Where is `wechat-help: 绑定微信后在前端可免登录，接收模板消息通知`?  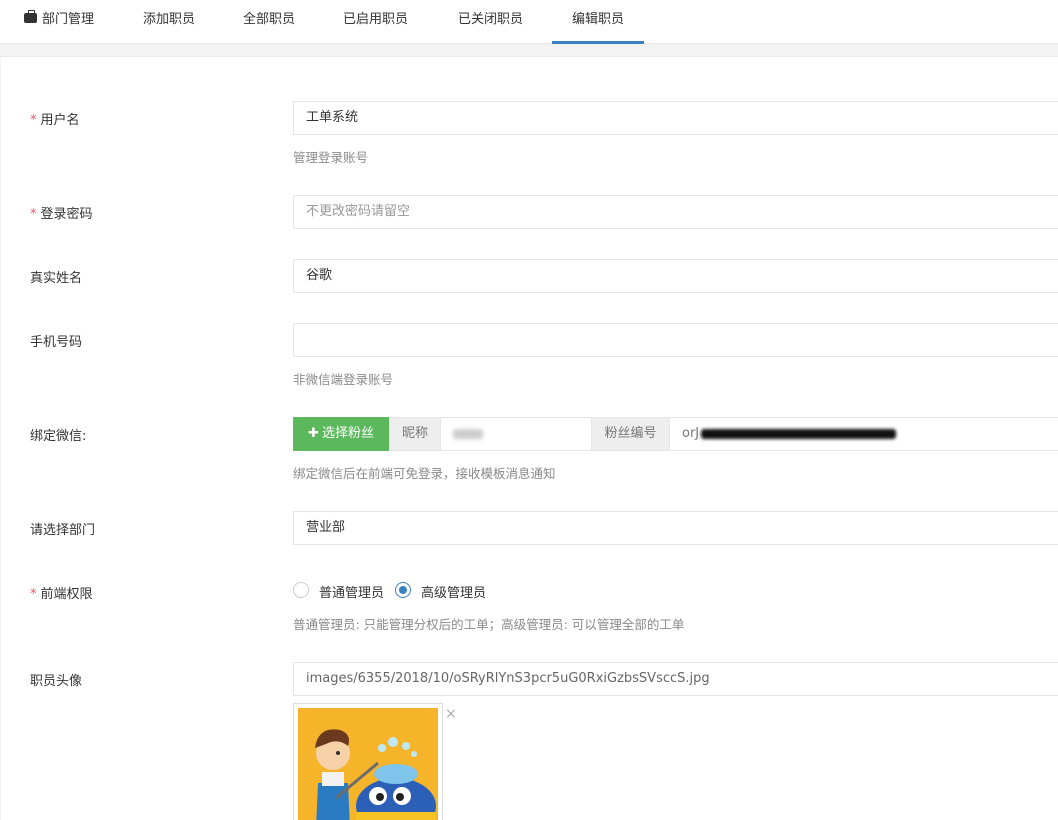 wechat-help: 绑定微信后在前端可免登录，接收模板消息通知 is located at coordinates (424, 473).